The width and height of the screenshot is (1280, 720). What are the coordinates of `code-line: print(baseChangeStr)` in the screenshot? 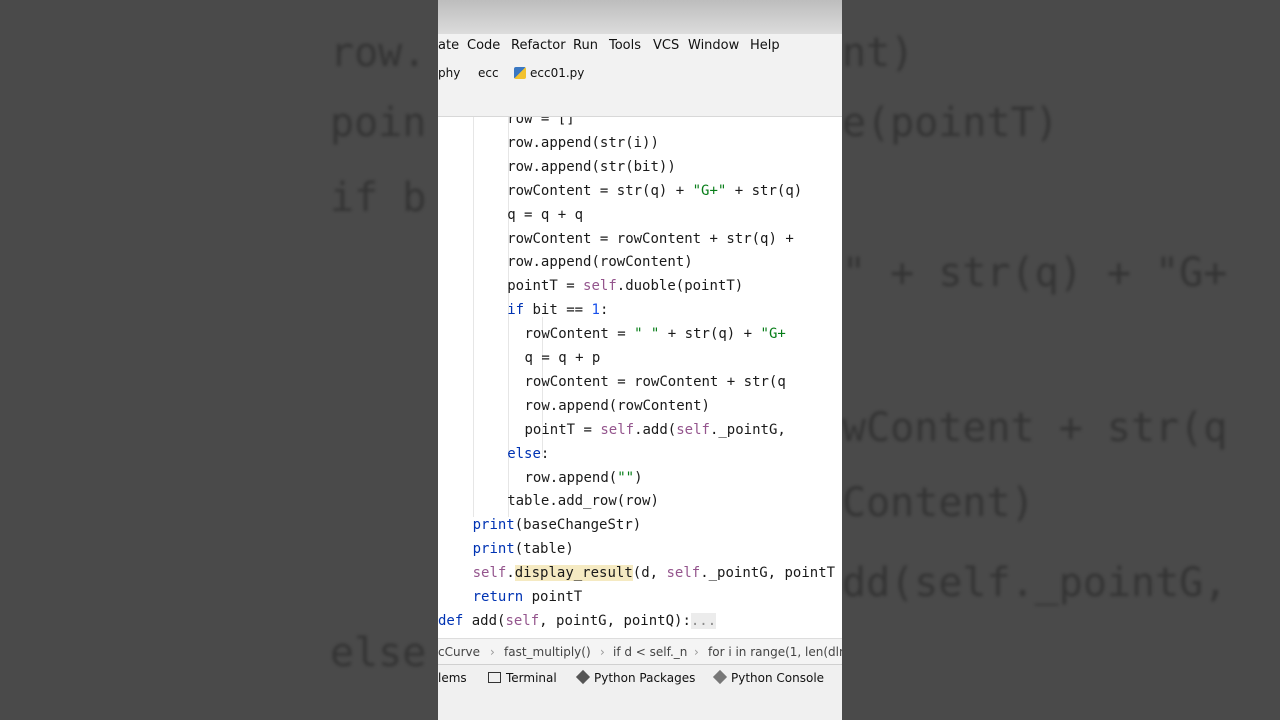 It's located at (557, 525).